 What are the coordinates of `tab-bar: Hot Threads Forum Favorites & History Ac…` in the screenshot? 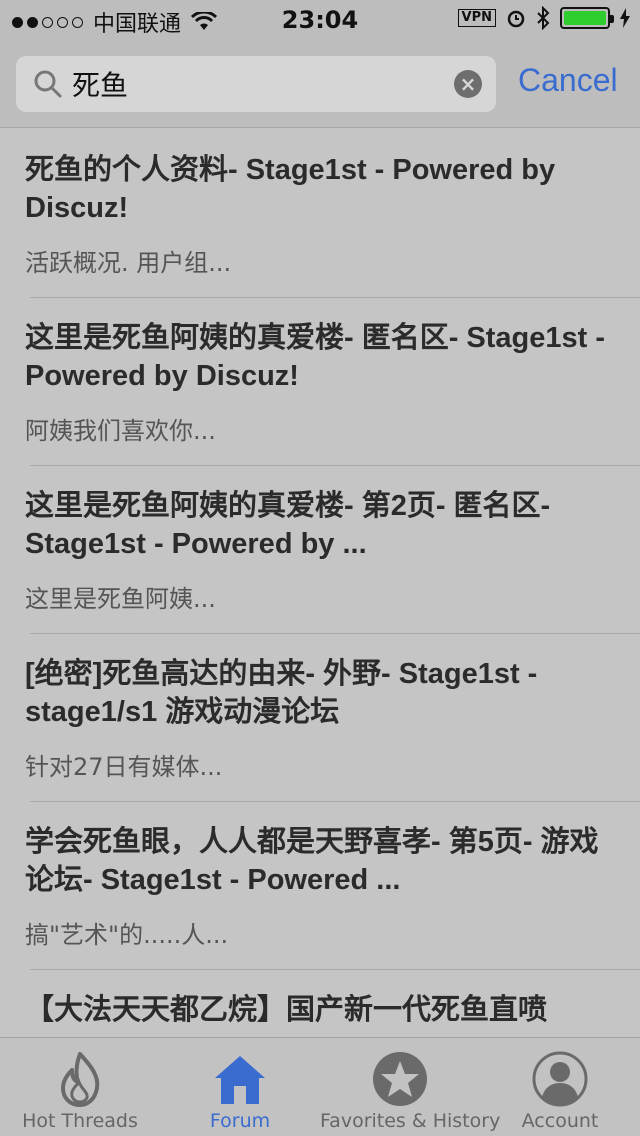 It's located at (320, 1086).